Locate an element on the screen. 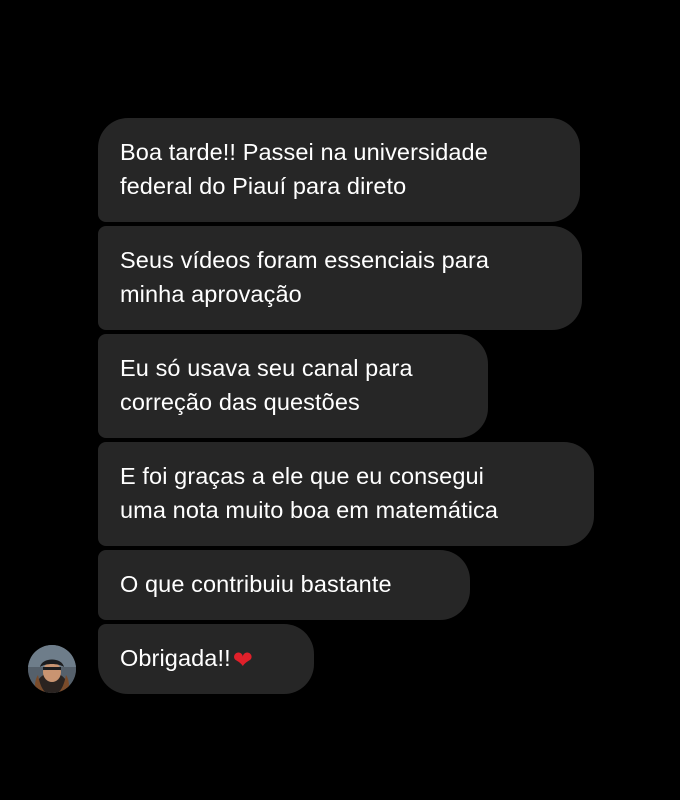 The width and height of the screenshot is (680, 800). message-text-line: Obrigada!!❤ is located at coordinates (206, 658).